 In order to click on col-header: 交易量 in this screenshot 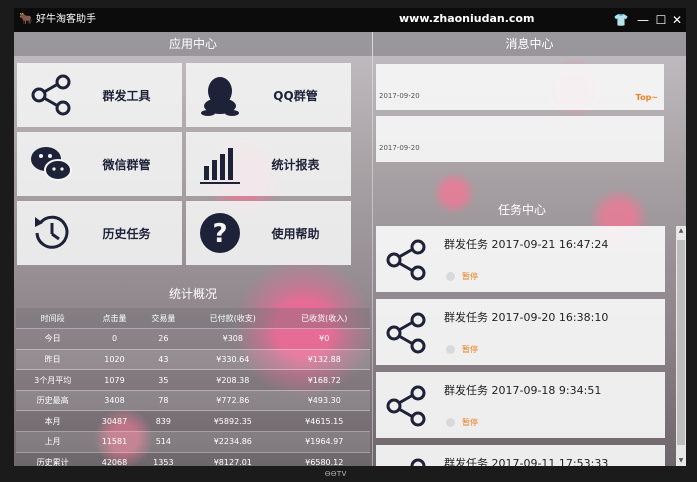, I will do `click(163, 319)`.